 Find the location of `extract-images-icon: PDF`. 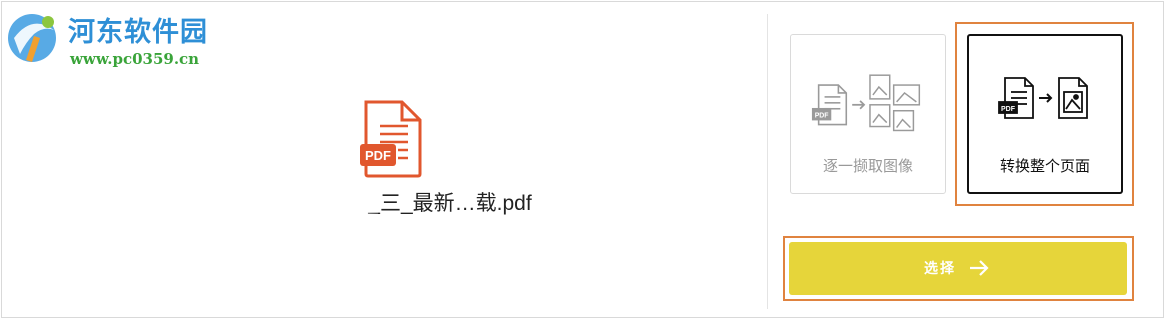

extract-images-icon: PDF is located at coordinates (866, 103).